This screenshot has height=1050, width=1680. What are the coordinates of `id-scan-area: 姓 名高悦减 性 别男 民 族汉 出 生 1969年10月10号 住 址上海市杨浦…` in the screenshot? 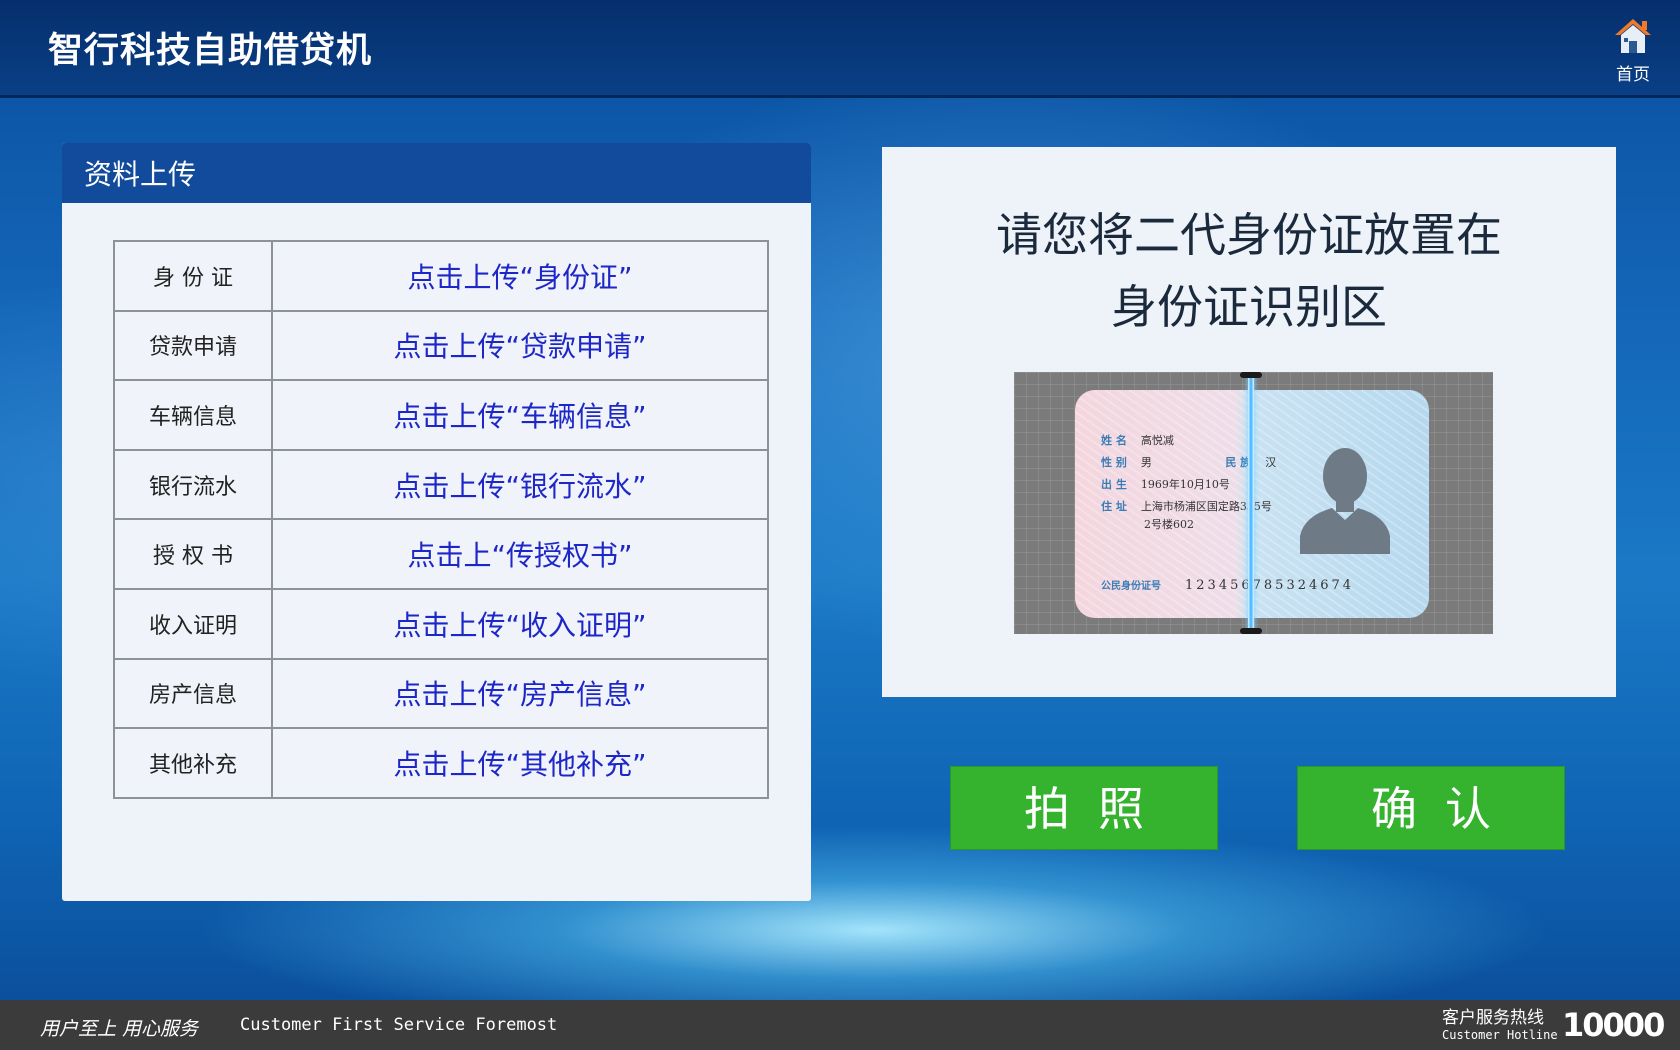 It's located at (1253, 503).